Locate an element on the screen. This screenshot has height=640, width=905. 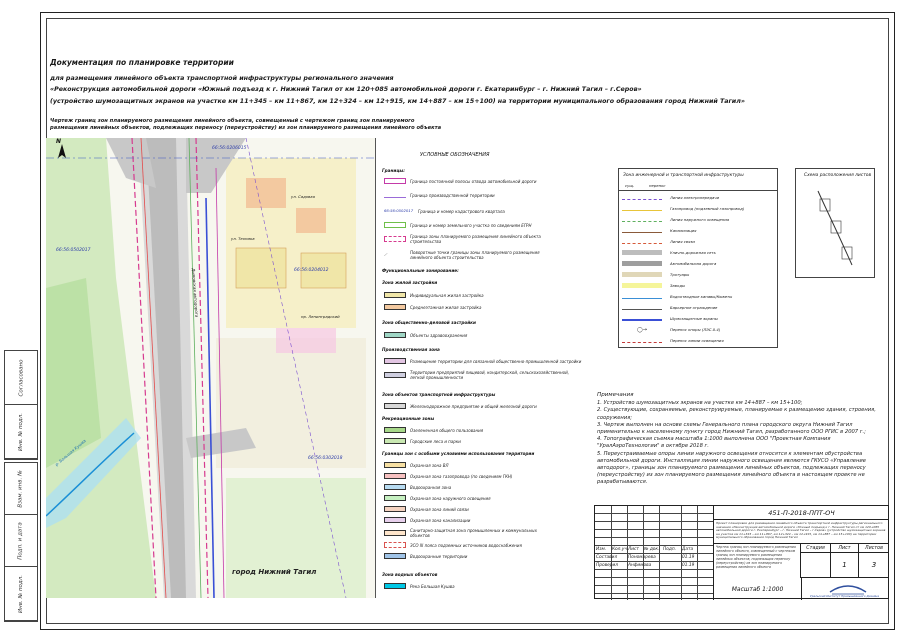
street-label: ул. Техника is located at coordinates (243, 238).